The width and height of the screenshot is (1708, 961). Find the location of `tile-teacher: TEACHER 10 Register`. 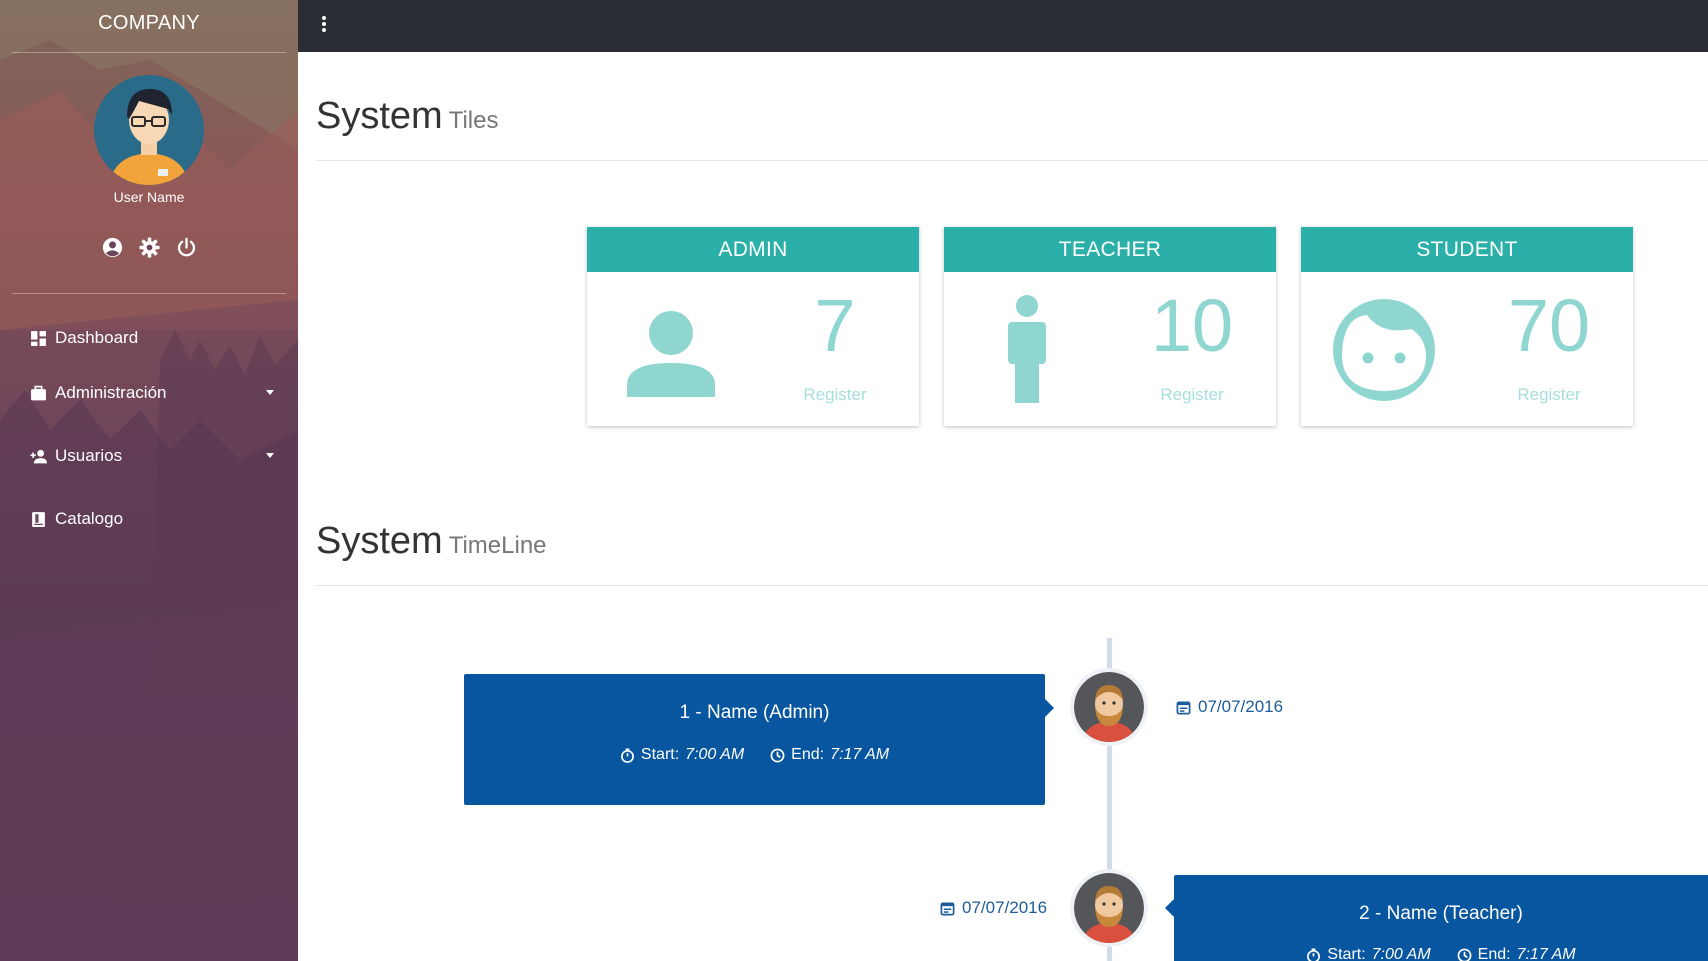

tile-teacher: TEACHER 10 Register is located at coordinates (1110, 326).